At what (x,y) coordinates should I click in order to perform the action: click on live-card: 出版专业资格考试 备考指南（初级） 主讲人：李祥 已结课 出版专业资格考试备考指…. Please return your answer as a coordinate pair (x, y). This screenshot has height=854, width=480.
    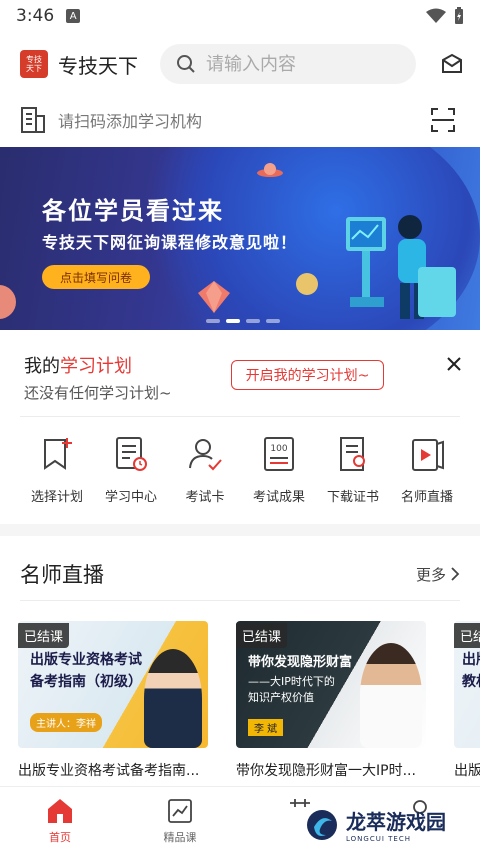
    Looking at the image, I should click on (113, 700).